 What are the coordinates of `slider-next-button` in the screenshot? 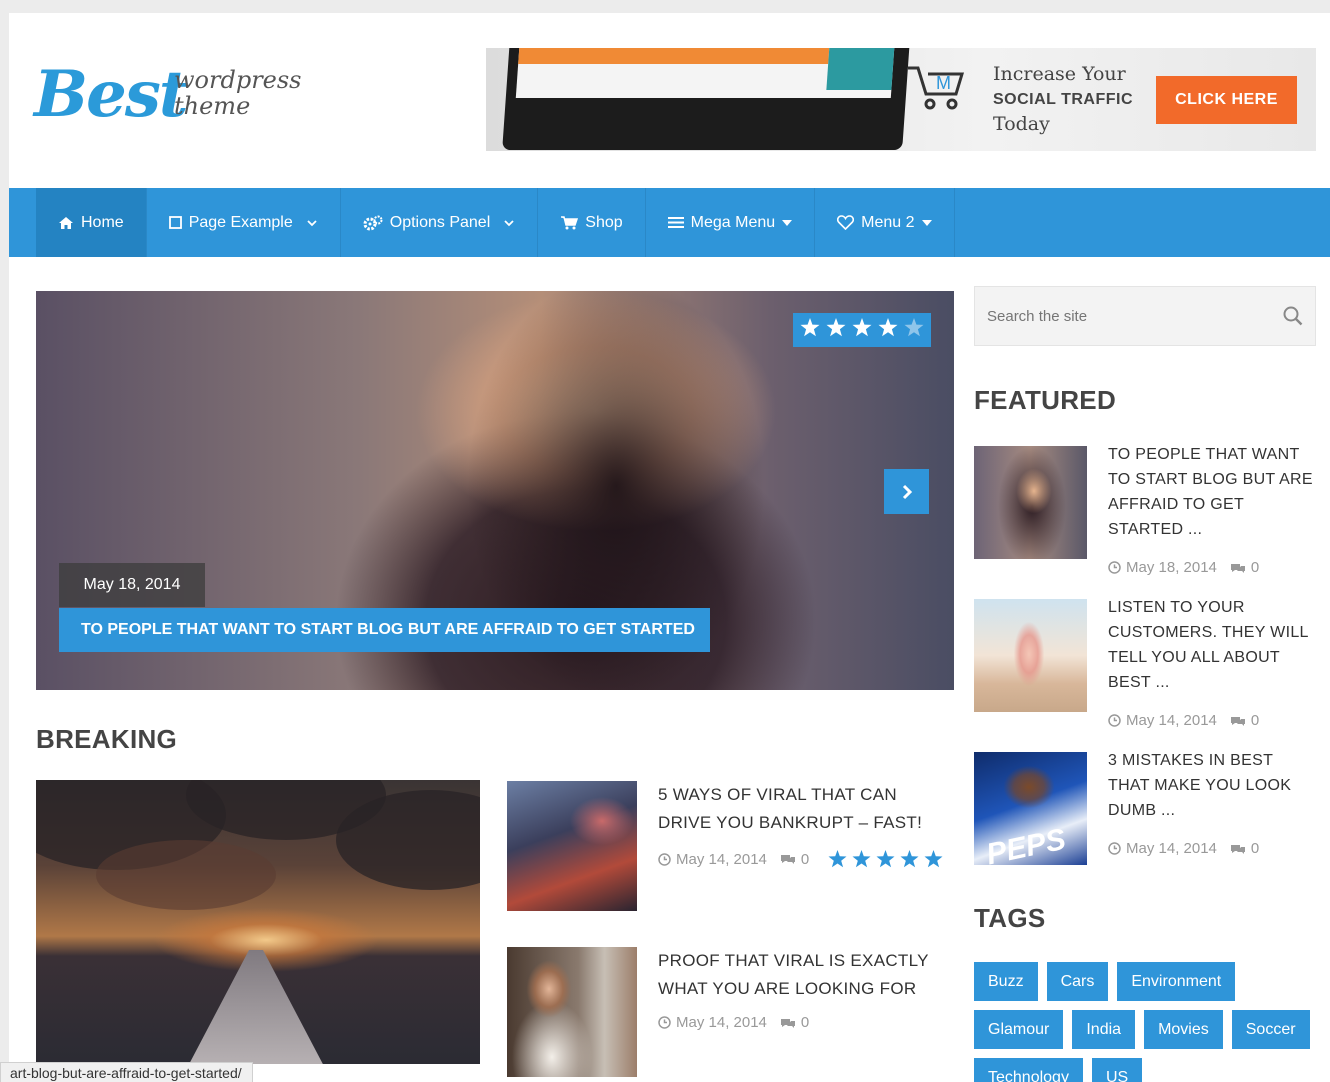 It's located at (906, 491).